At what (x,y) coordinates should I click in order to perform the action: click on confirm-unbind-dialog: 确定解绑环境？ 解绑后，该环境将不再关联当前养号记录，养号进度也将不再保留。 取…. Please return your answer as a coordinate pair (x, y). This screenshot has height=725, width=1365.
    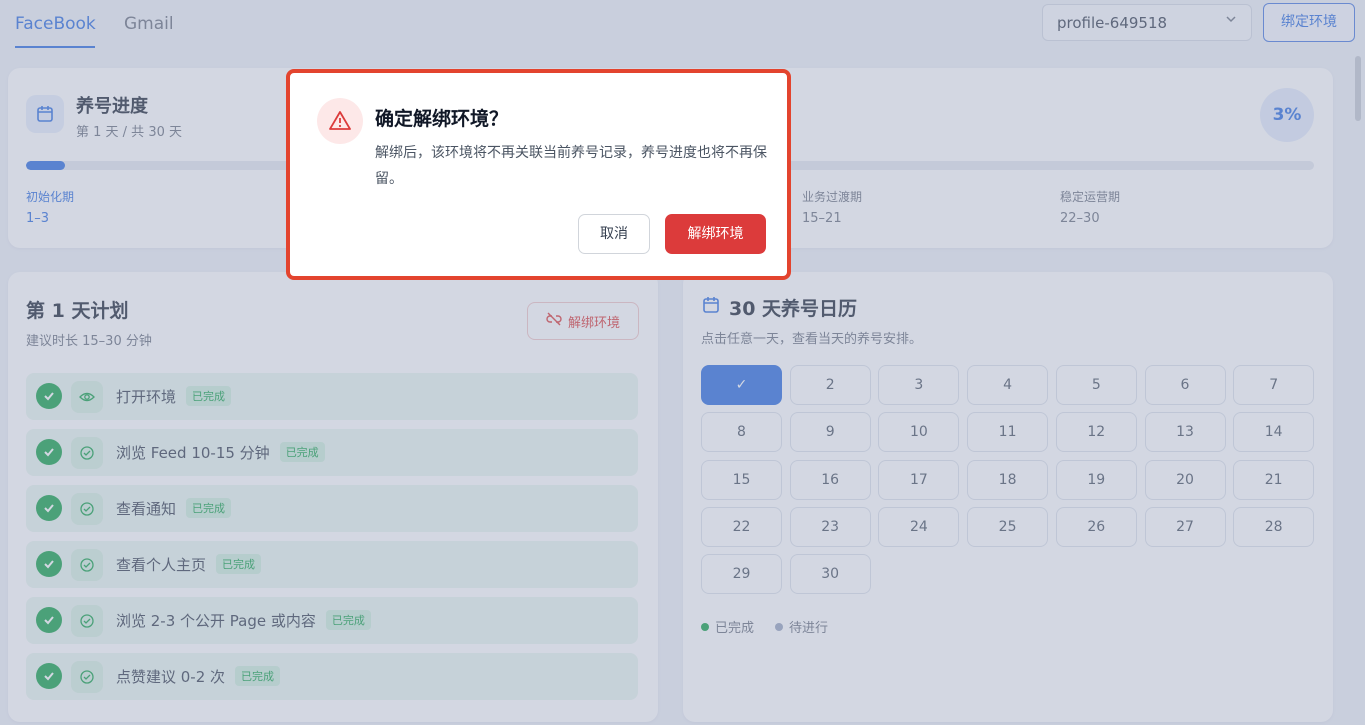
    Looking at the image, I should click on (538, 174).